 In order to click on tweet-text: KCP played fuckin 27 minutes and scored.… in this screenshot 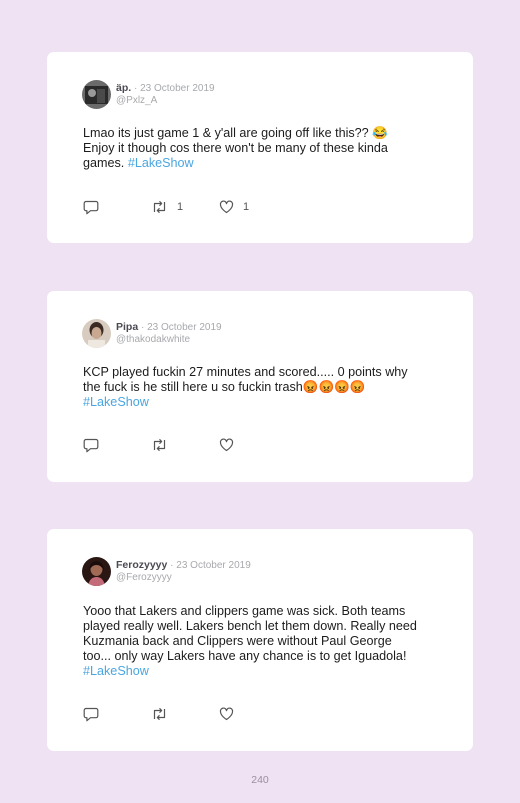, I will do `click(263, 387)`.